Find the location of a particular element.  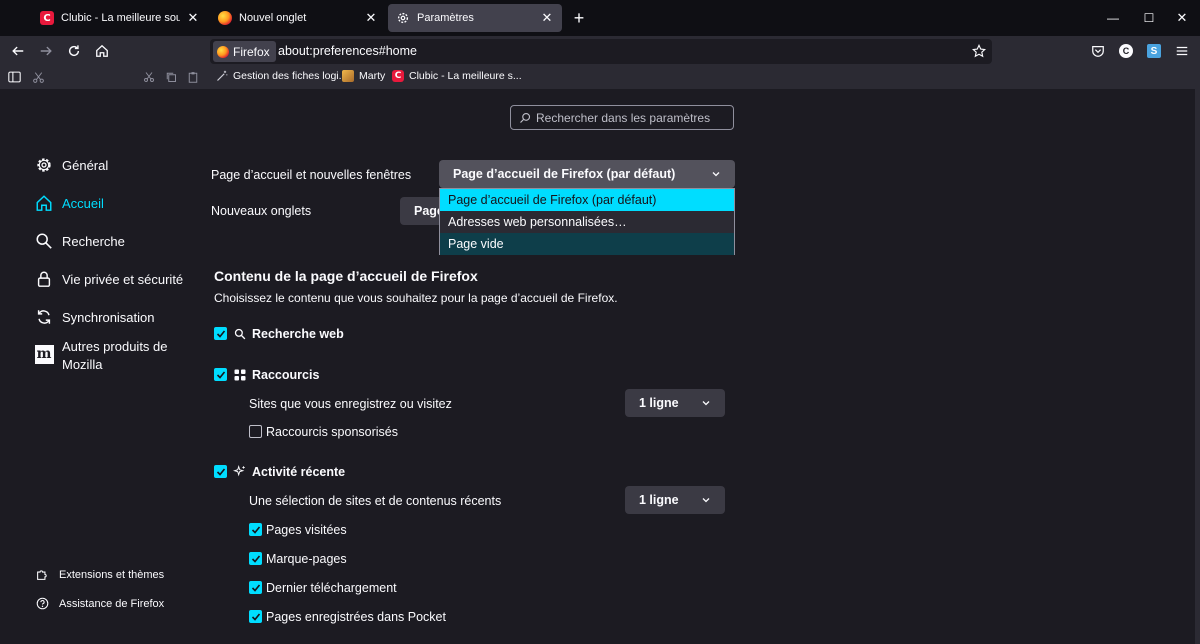

tab-new-tab: Nouvel onglet ✕ is located at coordinates (298, 18).